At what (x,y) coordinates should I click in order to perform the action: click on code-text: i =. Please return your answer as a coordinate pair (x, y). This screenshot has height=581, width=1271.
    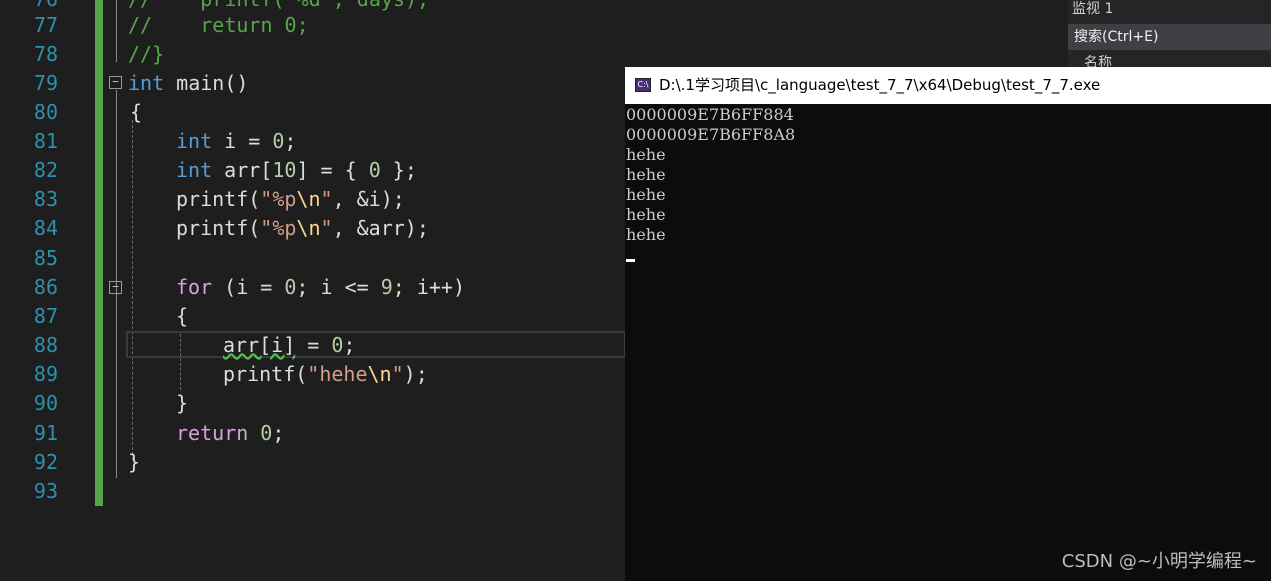
    Looking at the image, I should click on (242, 141).